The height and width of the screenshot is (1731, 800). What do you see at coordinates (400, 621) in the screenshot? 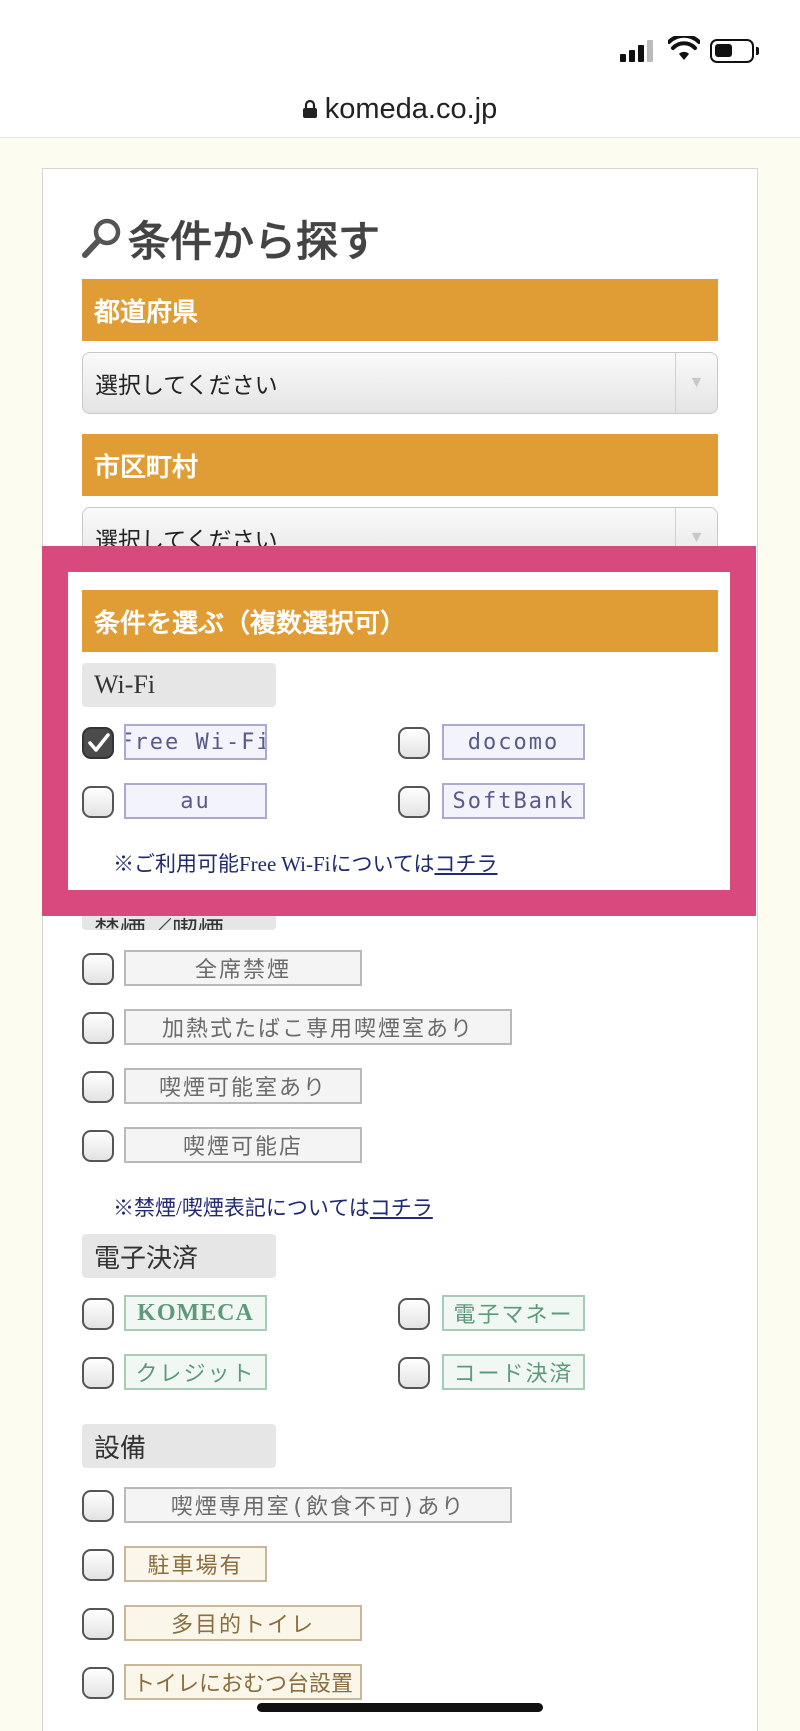
I see `conditions-header: 条件を選ぶ（複数選択可）` at bounding box center [400, 621].